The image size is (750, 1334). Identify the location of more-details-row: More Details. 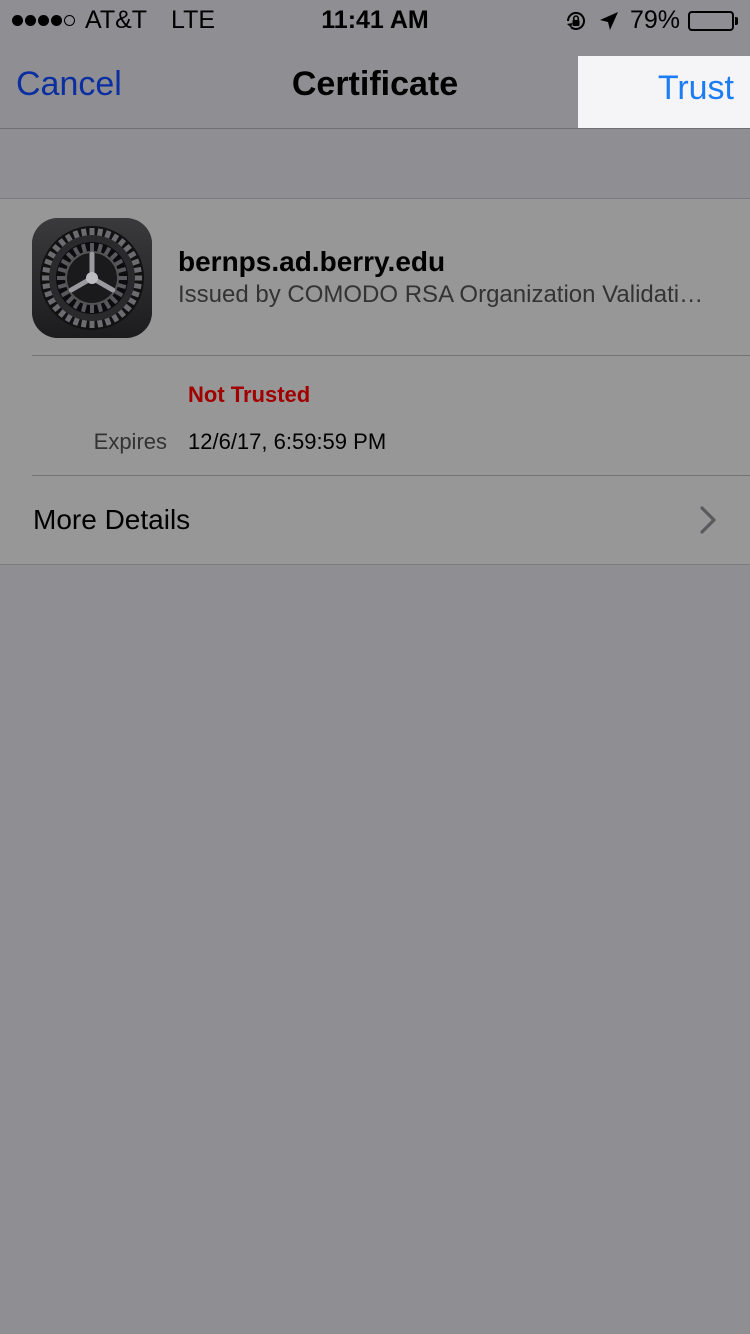
(375, 520).